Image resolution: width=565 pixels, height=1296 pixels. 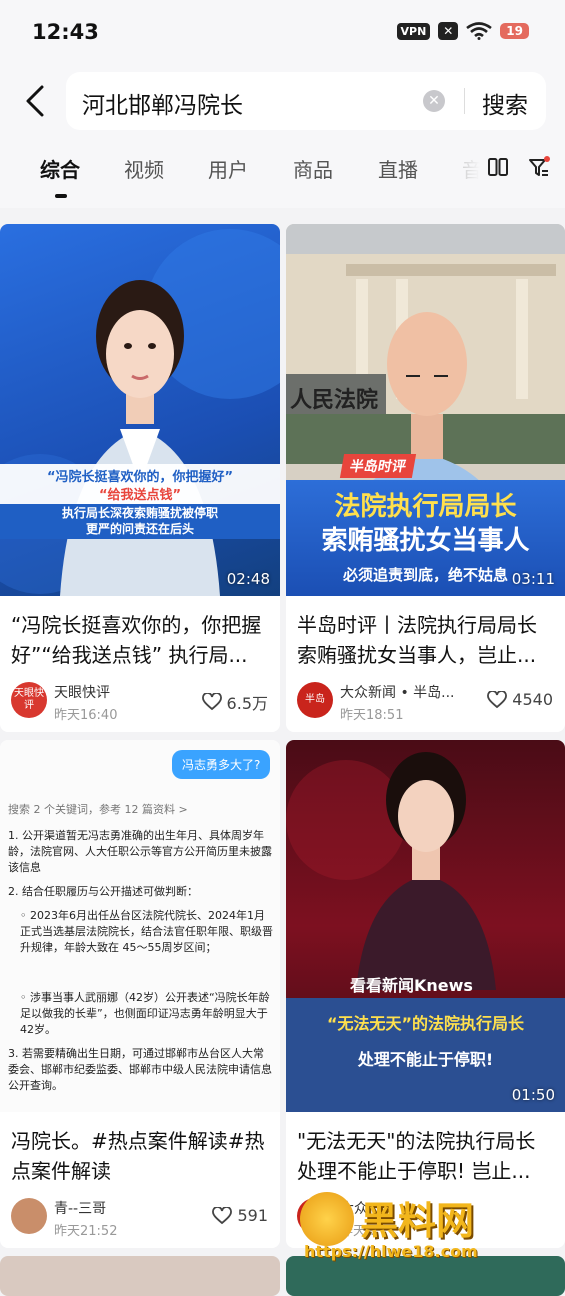 What do you see at coordinates (247, 703) in the screenshot?
I see `like-count-value: 6.5万` at bounding box center [247, 703].